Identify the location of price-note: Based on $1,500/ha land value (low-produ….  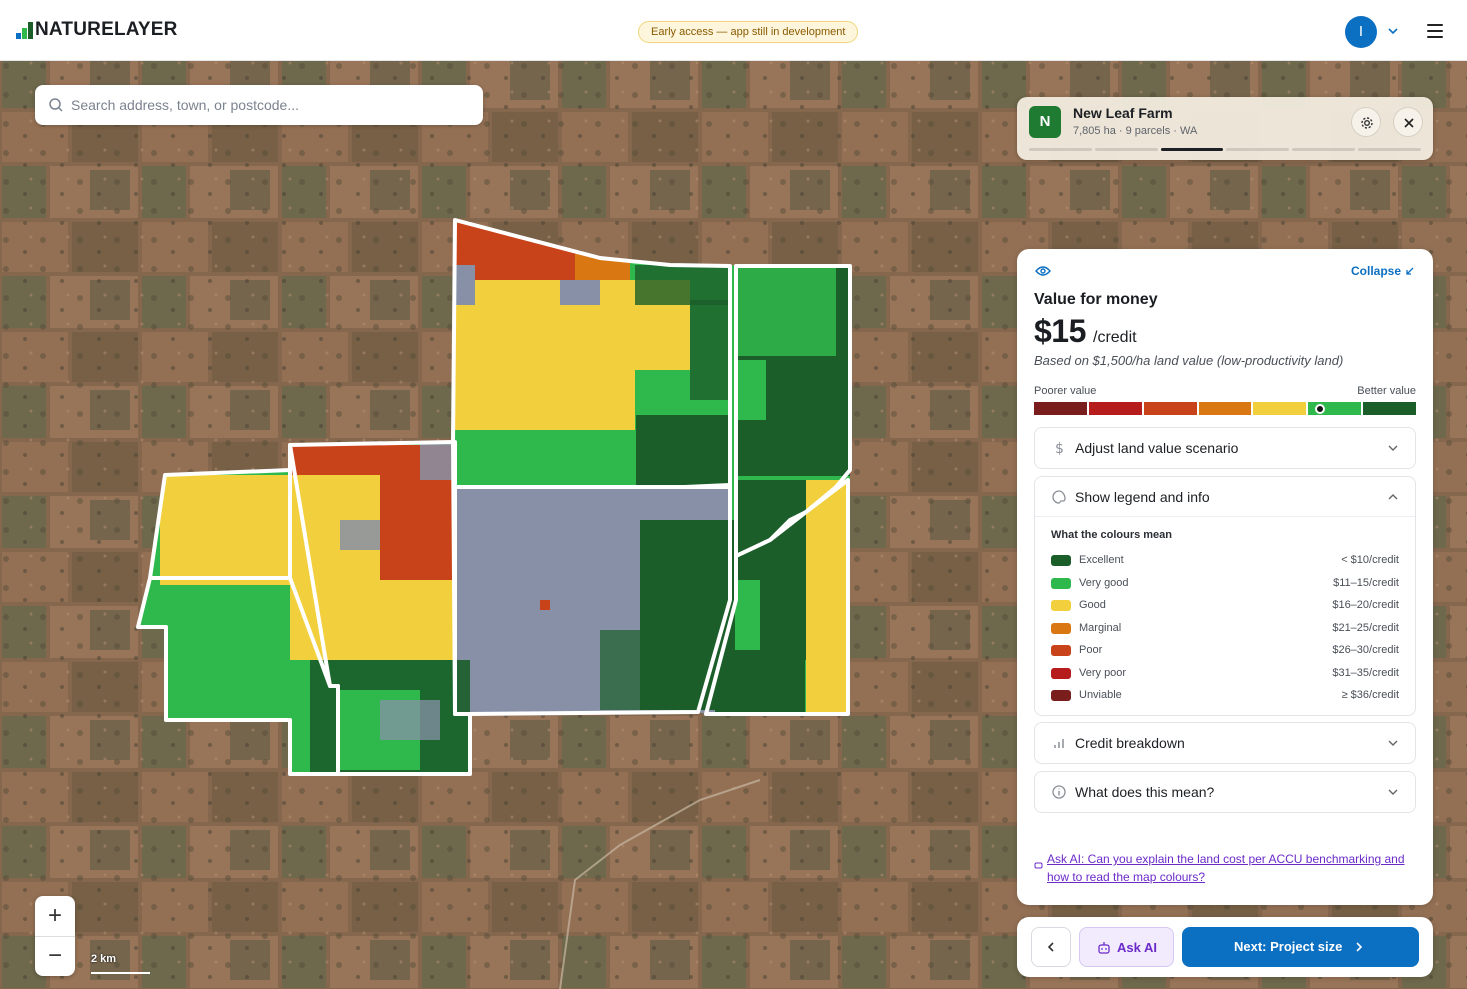
(1189, 360).